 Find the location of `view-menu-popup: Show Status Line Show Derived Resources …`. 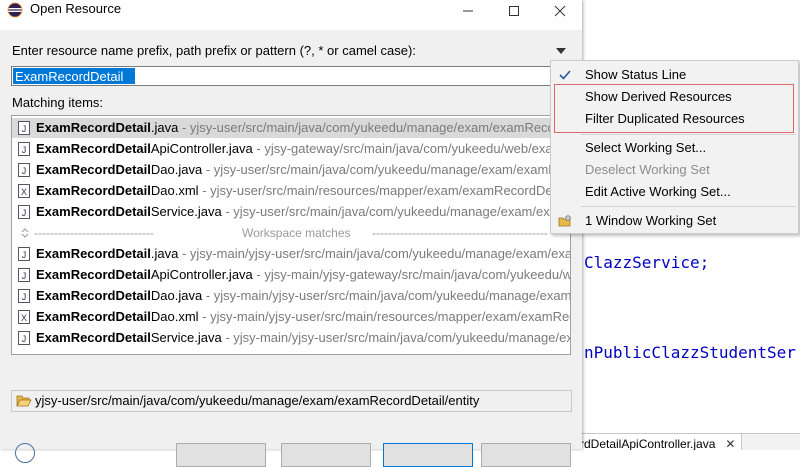

view-menu-popup: Show Status Line Show Derived Resources … is located at coordinates (674, 147).